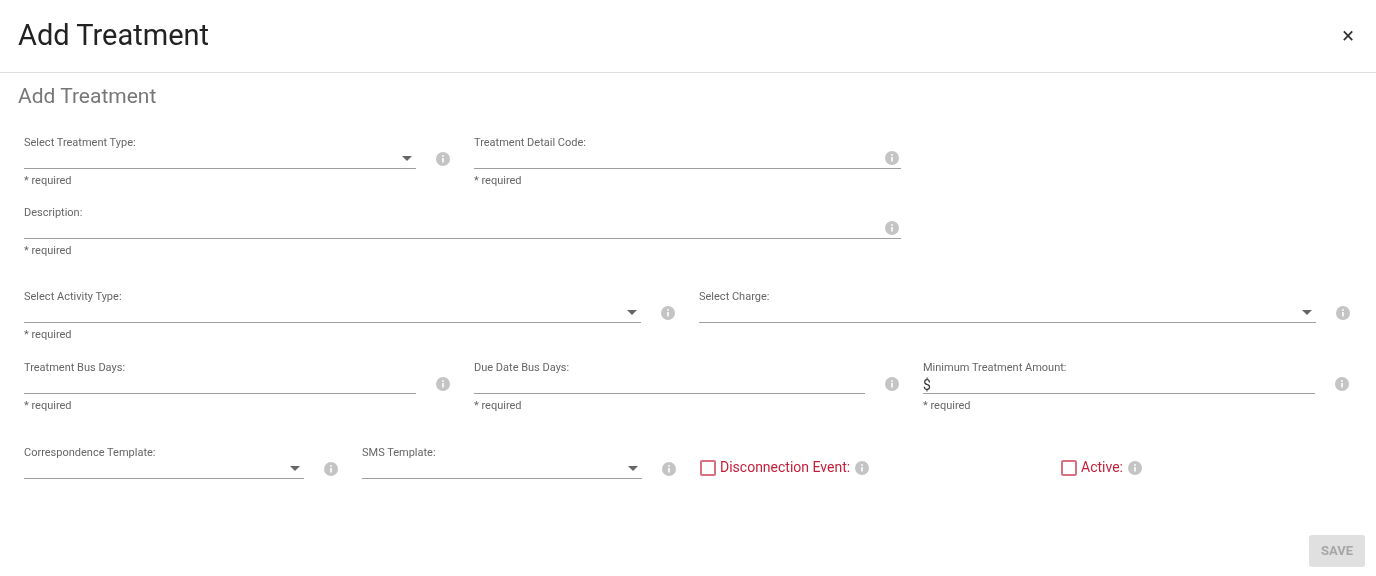  Describe the element at coordinates (399, 453) in the screenshot. I see `field-label: SMS Template:` at that location.